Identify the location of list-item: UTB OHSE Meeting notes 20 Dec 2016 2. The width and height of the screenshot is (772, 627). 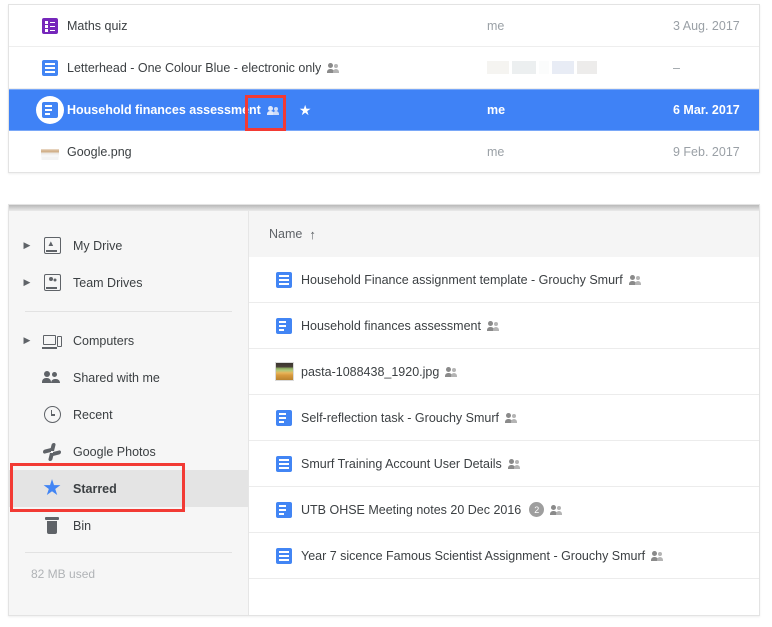
(504, 510).